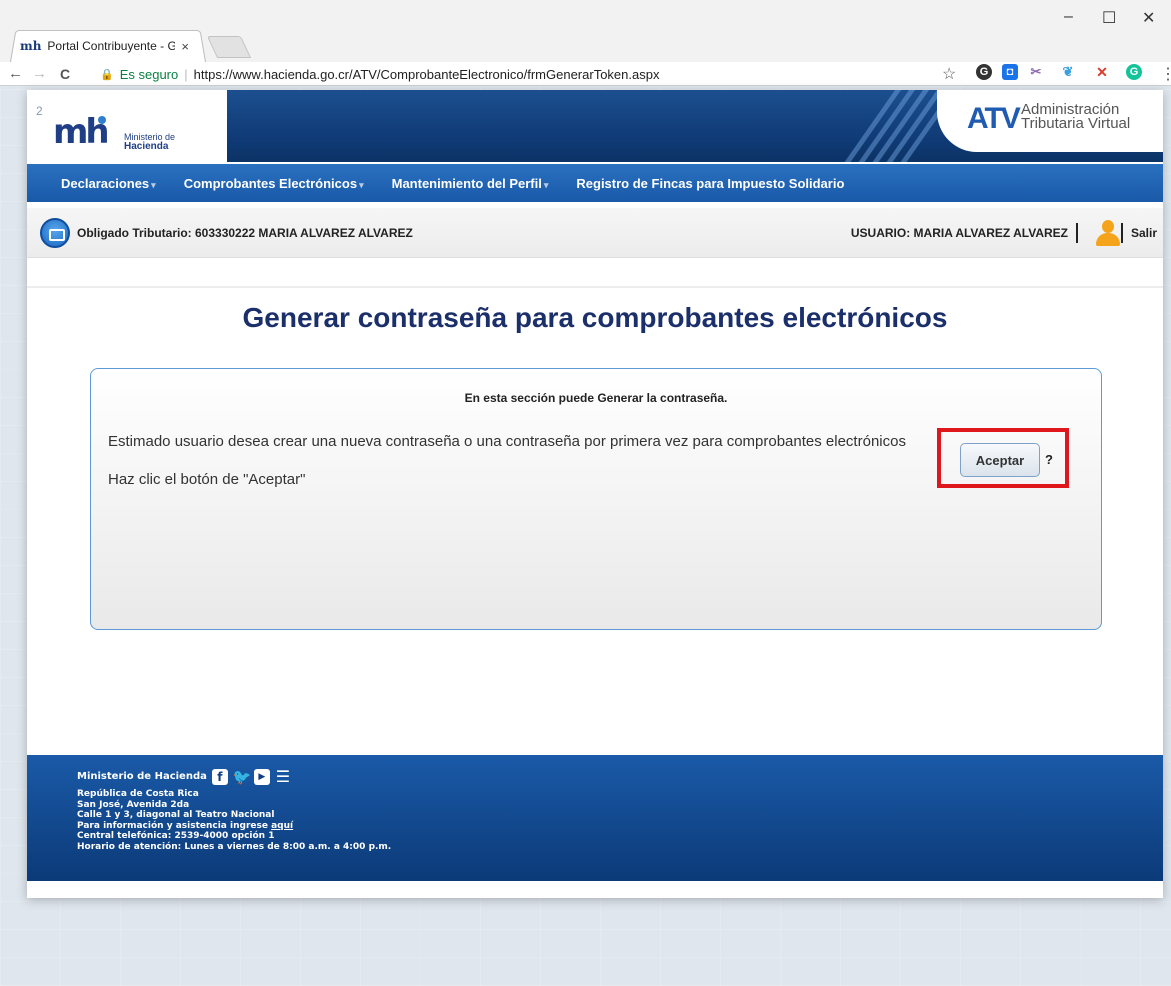 The width and height of the screenshot is (1171, 986). What do you see at coordinates (138, 794) in the screenshot?
I see `footer-line-country: República de Costa Rica` at bounding box center [138, 794].